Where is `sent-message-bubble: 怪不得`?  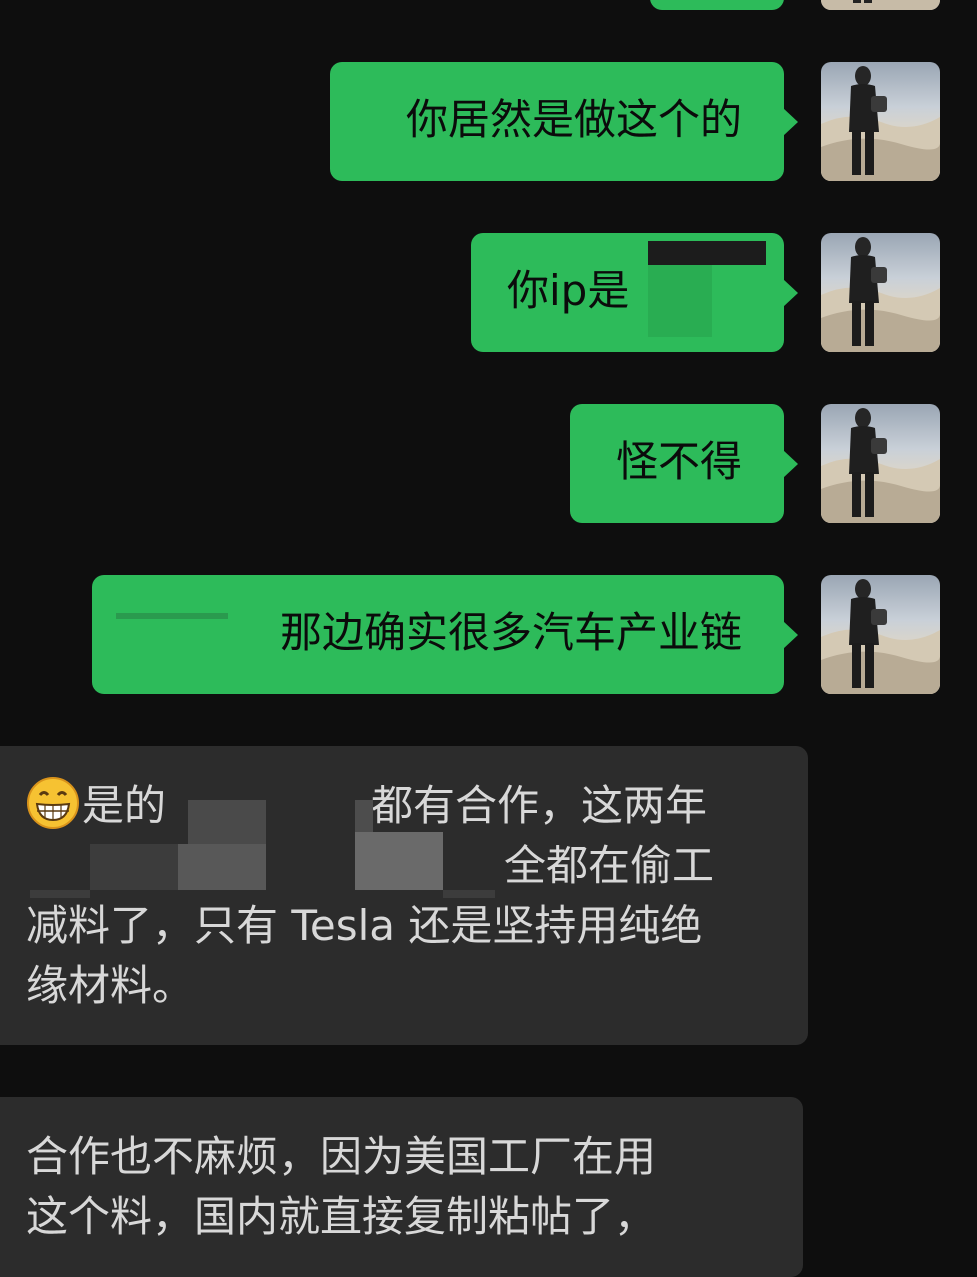 sent-message-bubble: 怪不得 is located at coordinates (684, 463).